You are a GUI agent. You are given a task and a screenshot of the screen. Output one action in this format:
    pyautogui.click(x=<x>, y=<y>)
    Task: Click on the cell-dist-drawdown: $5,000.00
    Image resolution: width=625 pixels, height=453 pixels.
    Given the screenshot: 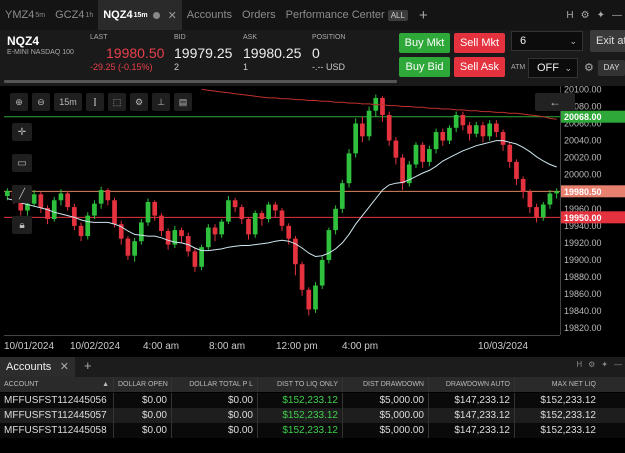 What is the action you would take?
    pyautogui.click(x=386, y=430)
    